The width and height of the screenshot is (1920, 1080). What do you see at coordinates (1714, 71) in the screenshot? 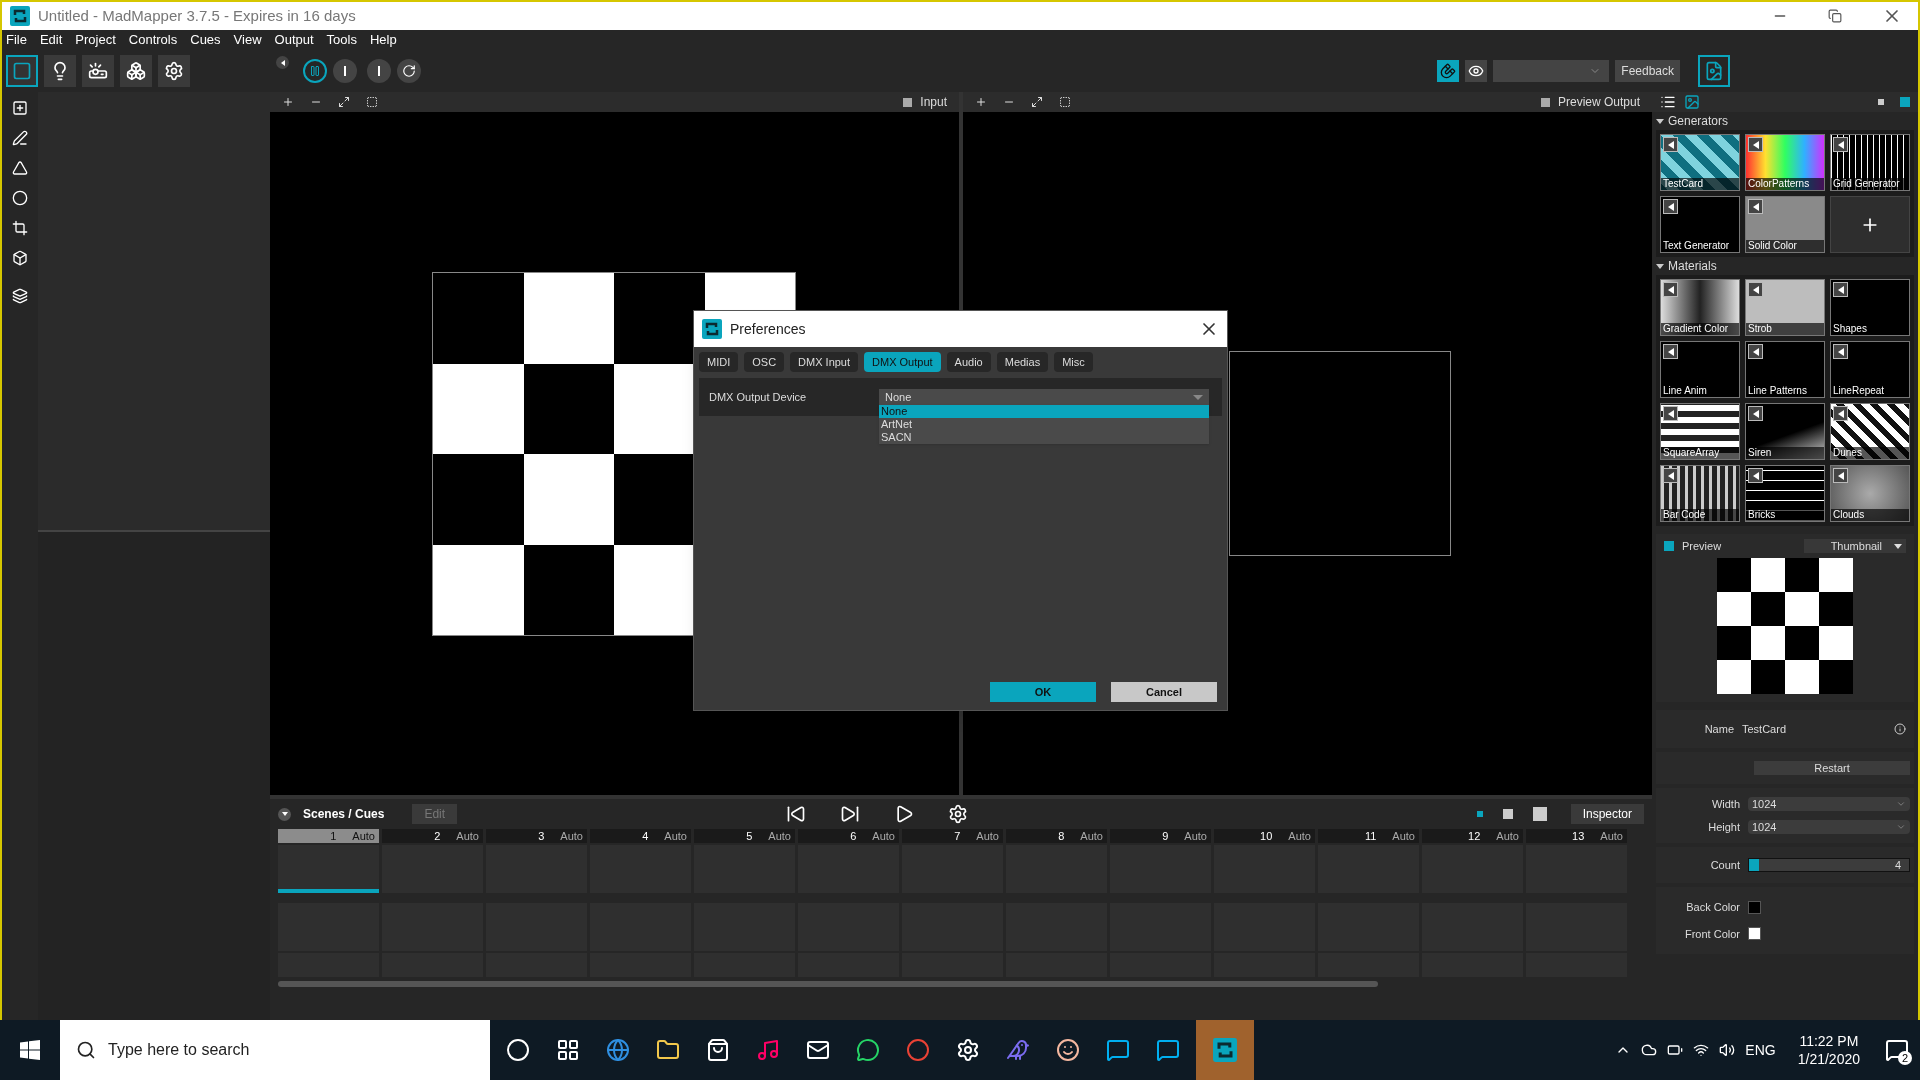
I see `export-button` at bounding box center [1714, 71].